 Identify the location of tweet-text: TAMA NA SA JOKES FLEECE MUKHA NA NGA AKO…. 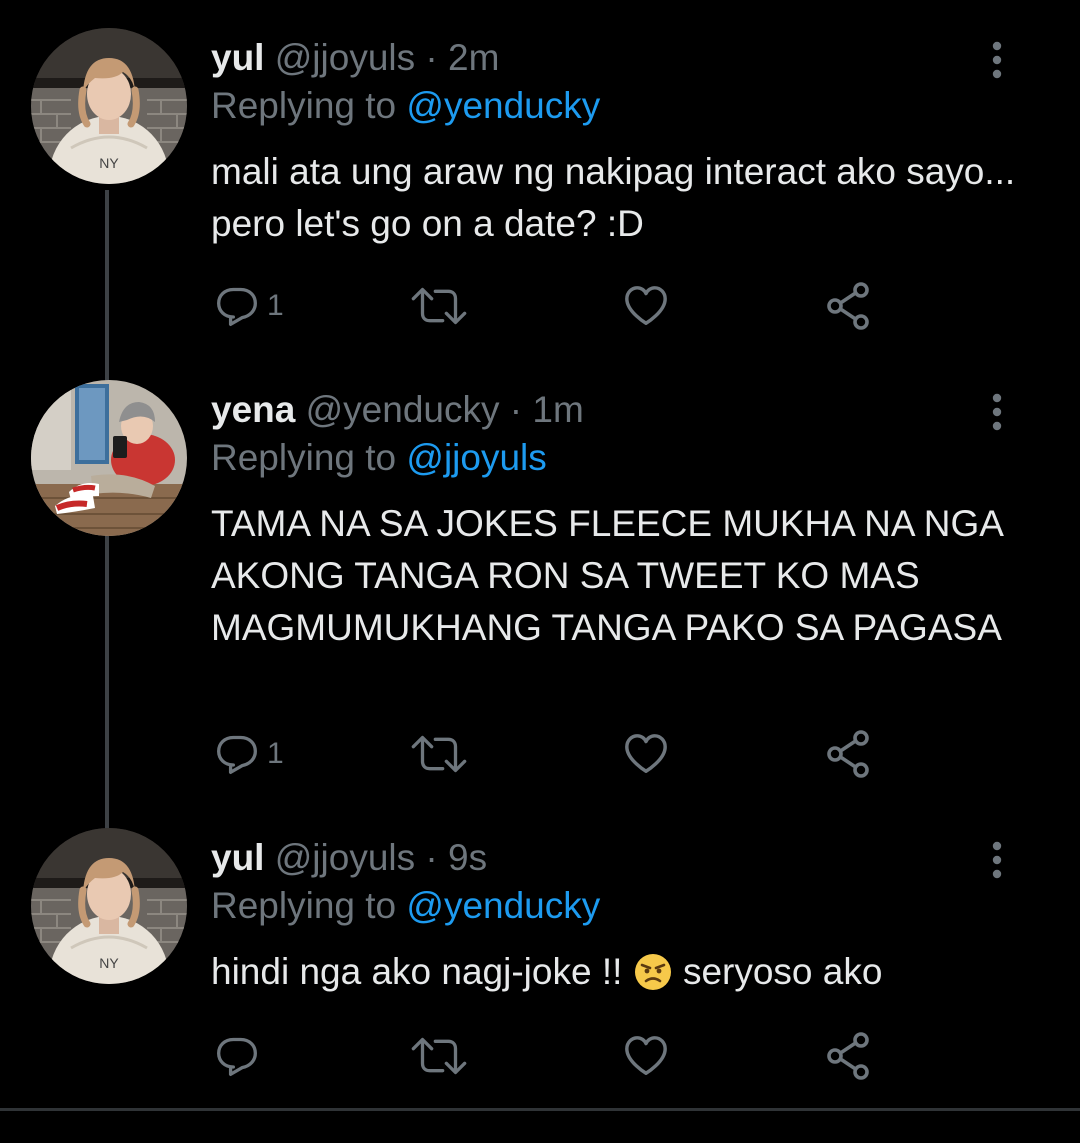
(611, 575).